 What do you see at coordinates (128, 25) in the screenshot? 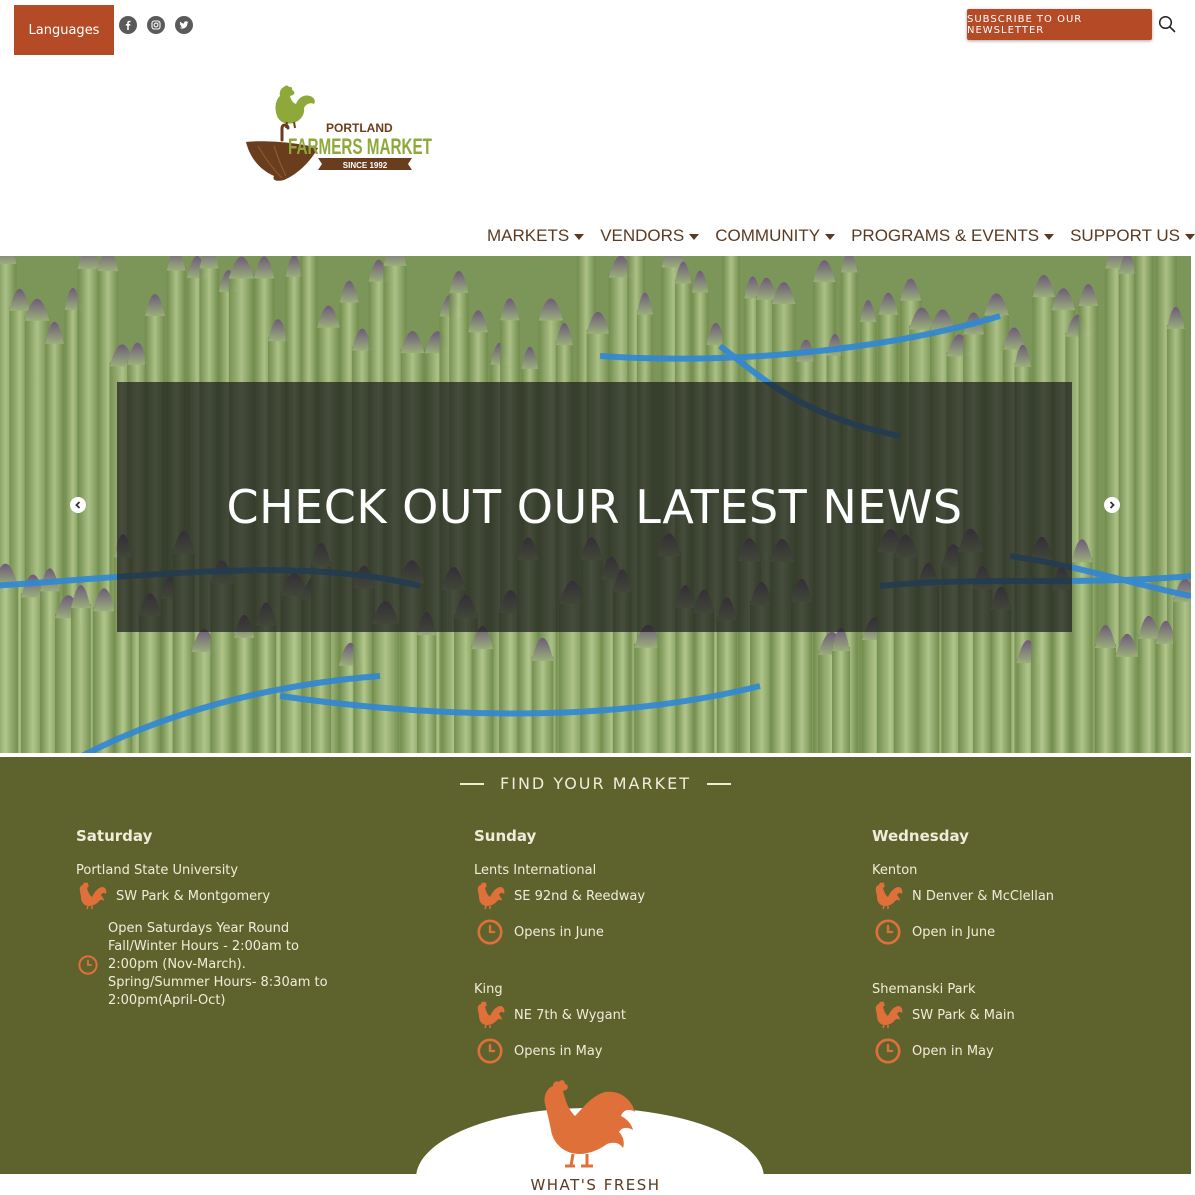
I see `facebook-icon` at bounding box center [128, 25].